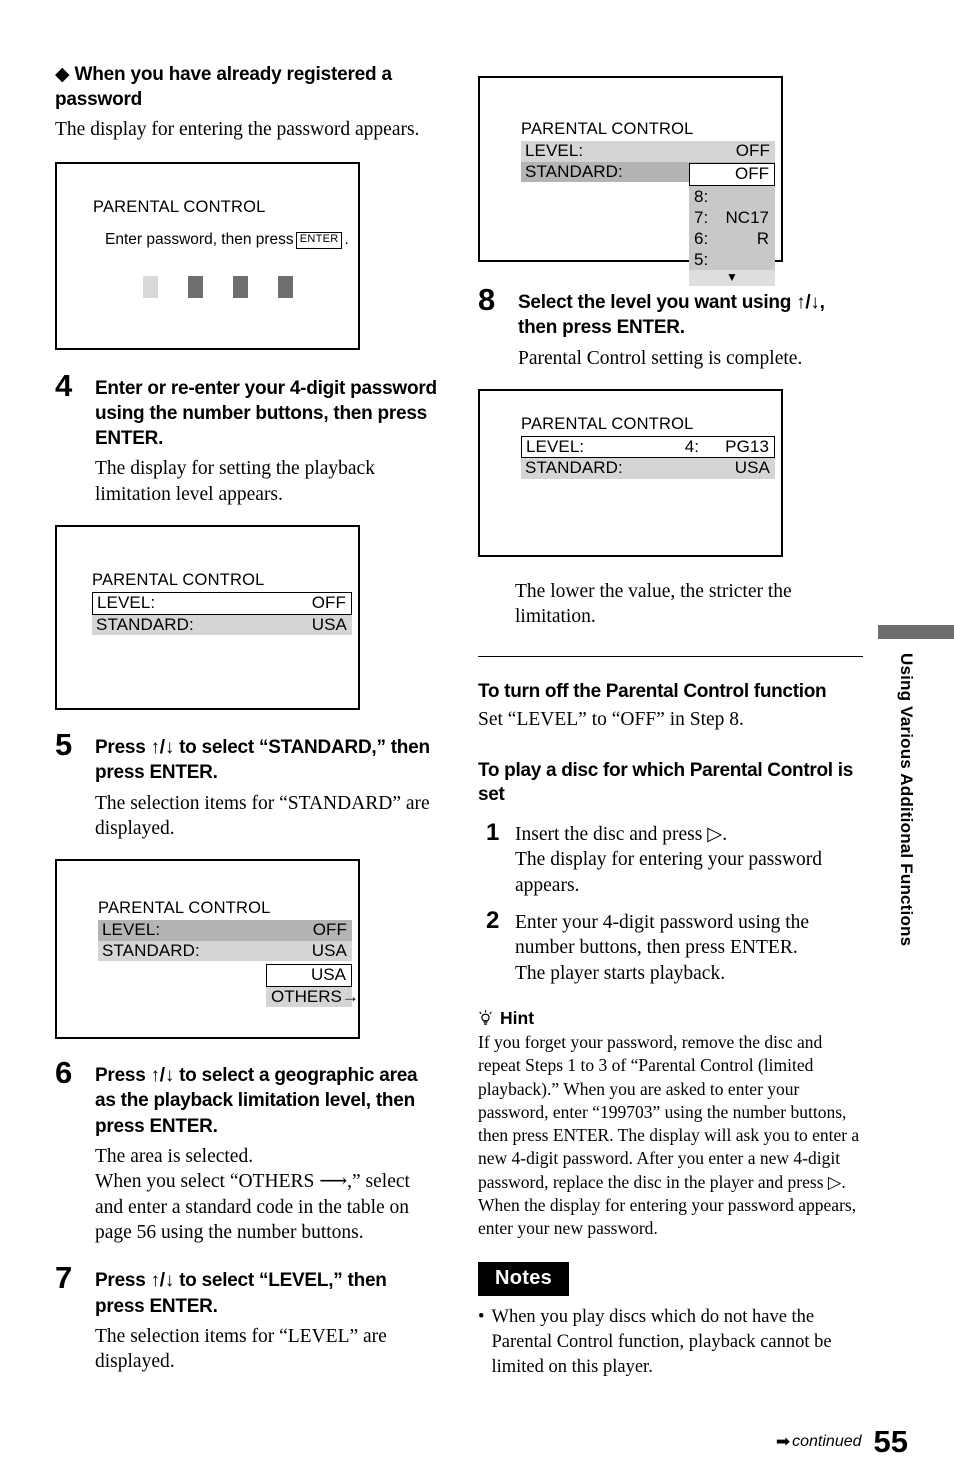  What do you see at coordinates (517, 1018) in the screenshot?
I see `hint-heading-label: Hint` at bounding box center [517, 1018].